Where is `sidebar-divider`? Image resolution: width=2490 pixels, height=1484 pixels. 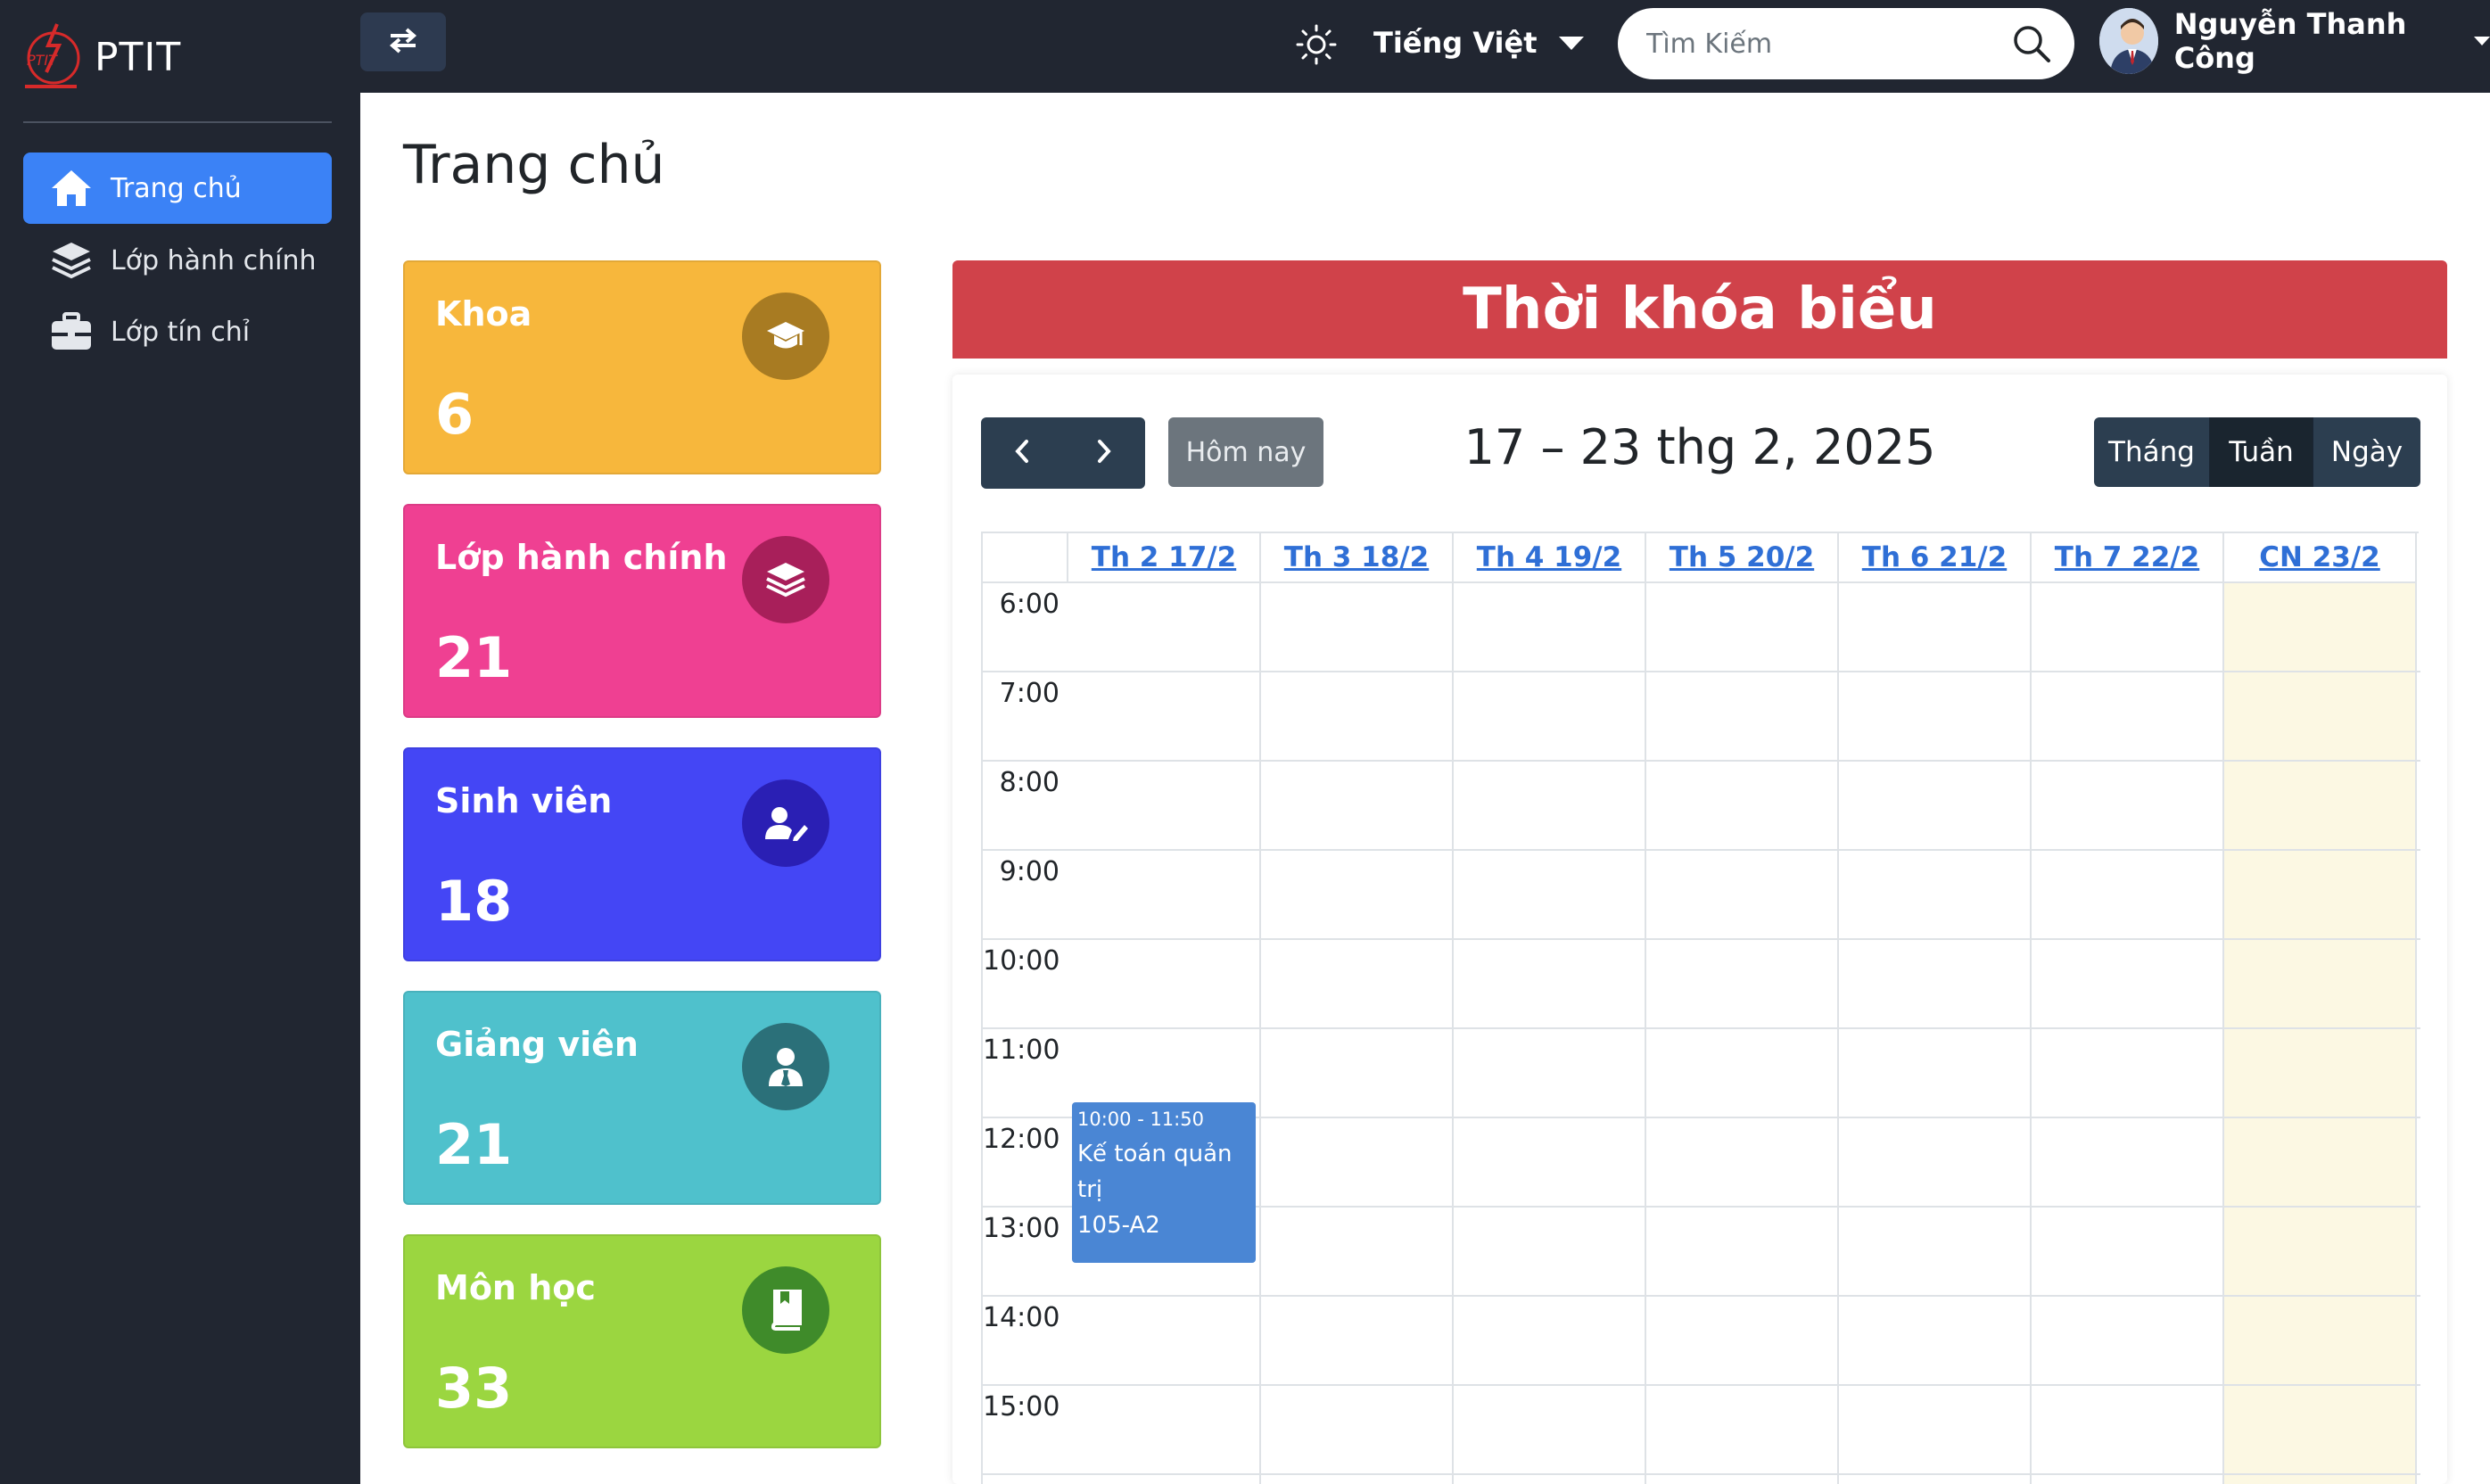 sidebar-divider is located at coordinates (178, 122).